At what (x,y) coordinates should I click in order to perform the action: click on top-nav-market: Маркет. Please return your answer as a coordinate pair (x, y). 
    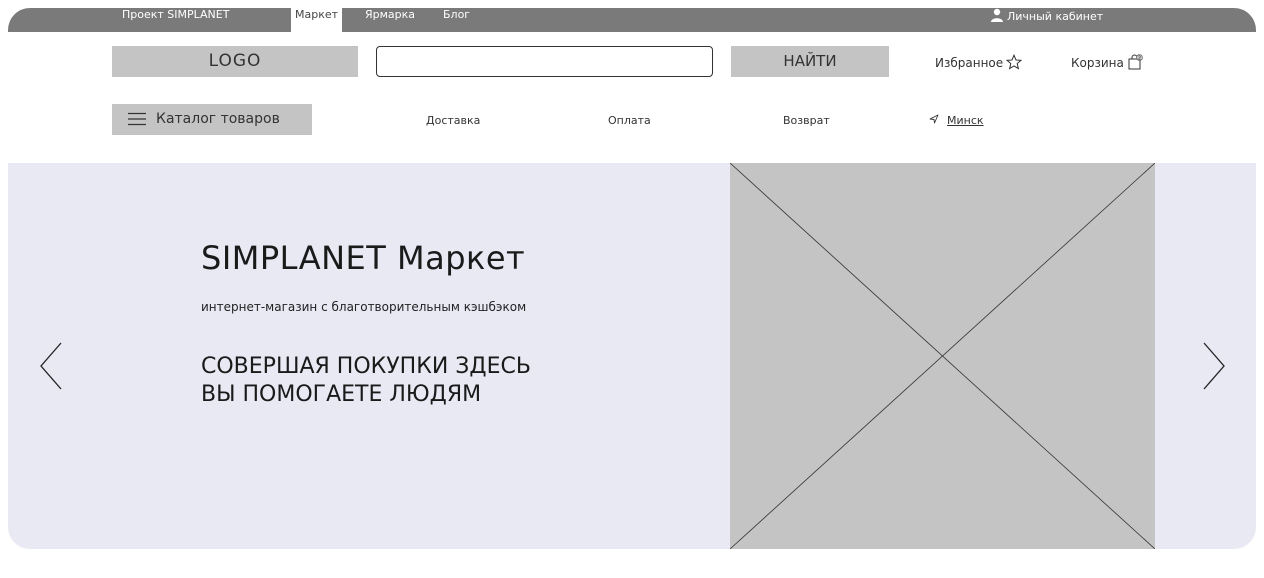
    Looking at the image, I should click on (317, 20).